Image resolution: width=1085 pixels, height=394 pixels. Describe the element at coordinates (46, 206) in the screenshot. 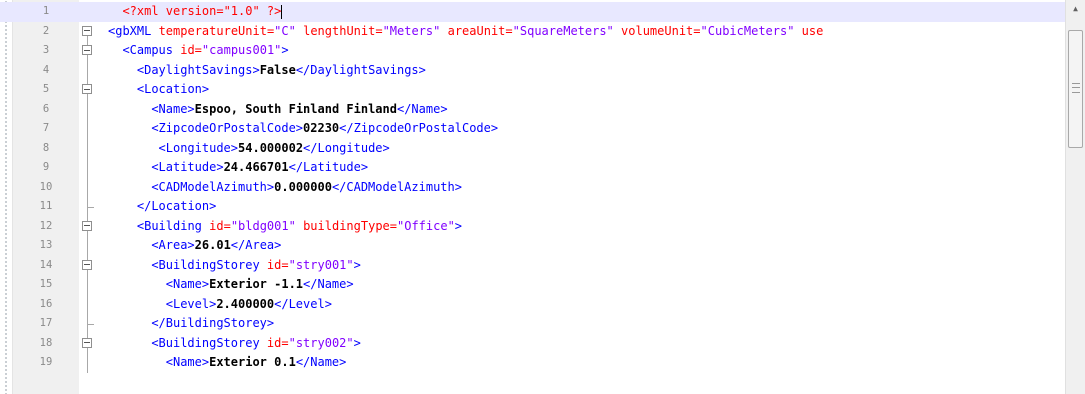

I see `line-number: 11` at that location.